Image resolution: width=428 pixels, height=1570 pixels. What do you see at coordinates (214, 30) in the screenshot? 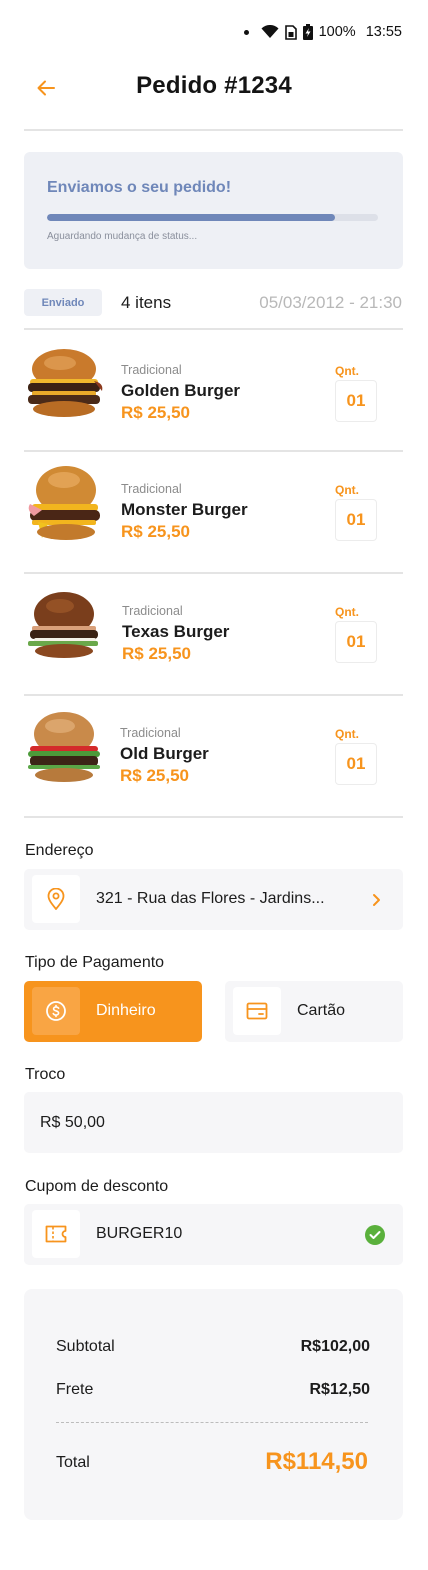
I see `status-bar: 100% 13:55` at bounding box center [214, 30].